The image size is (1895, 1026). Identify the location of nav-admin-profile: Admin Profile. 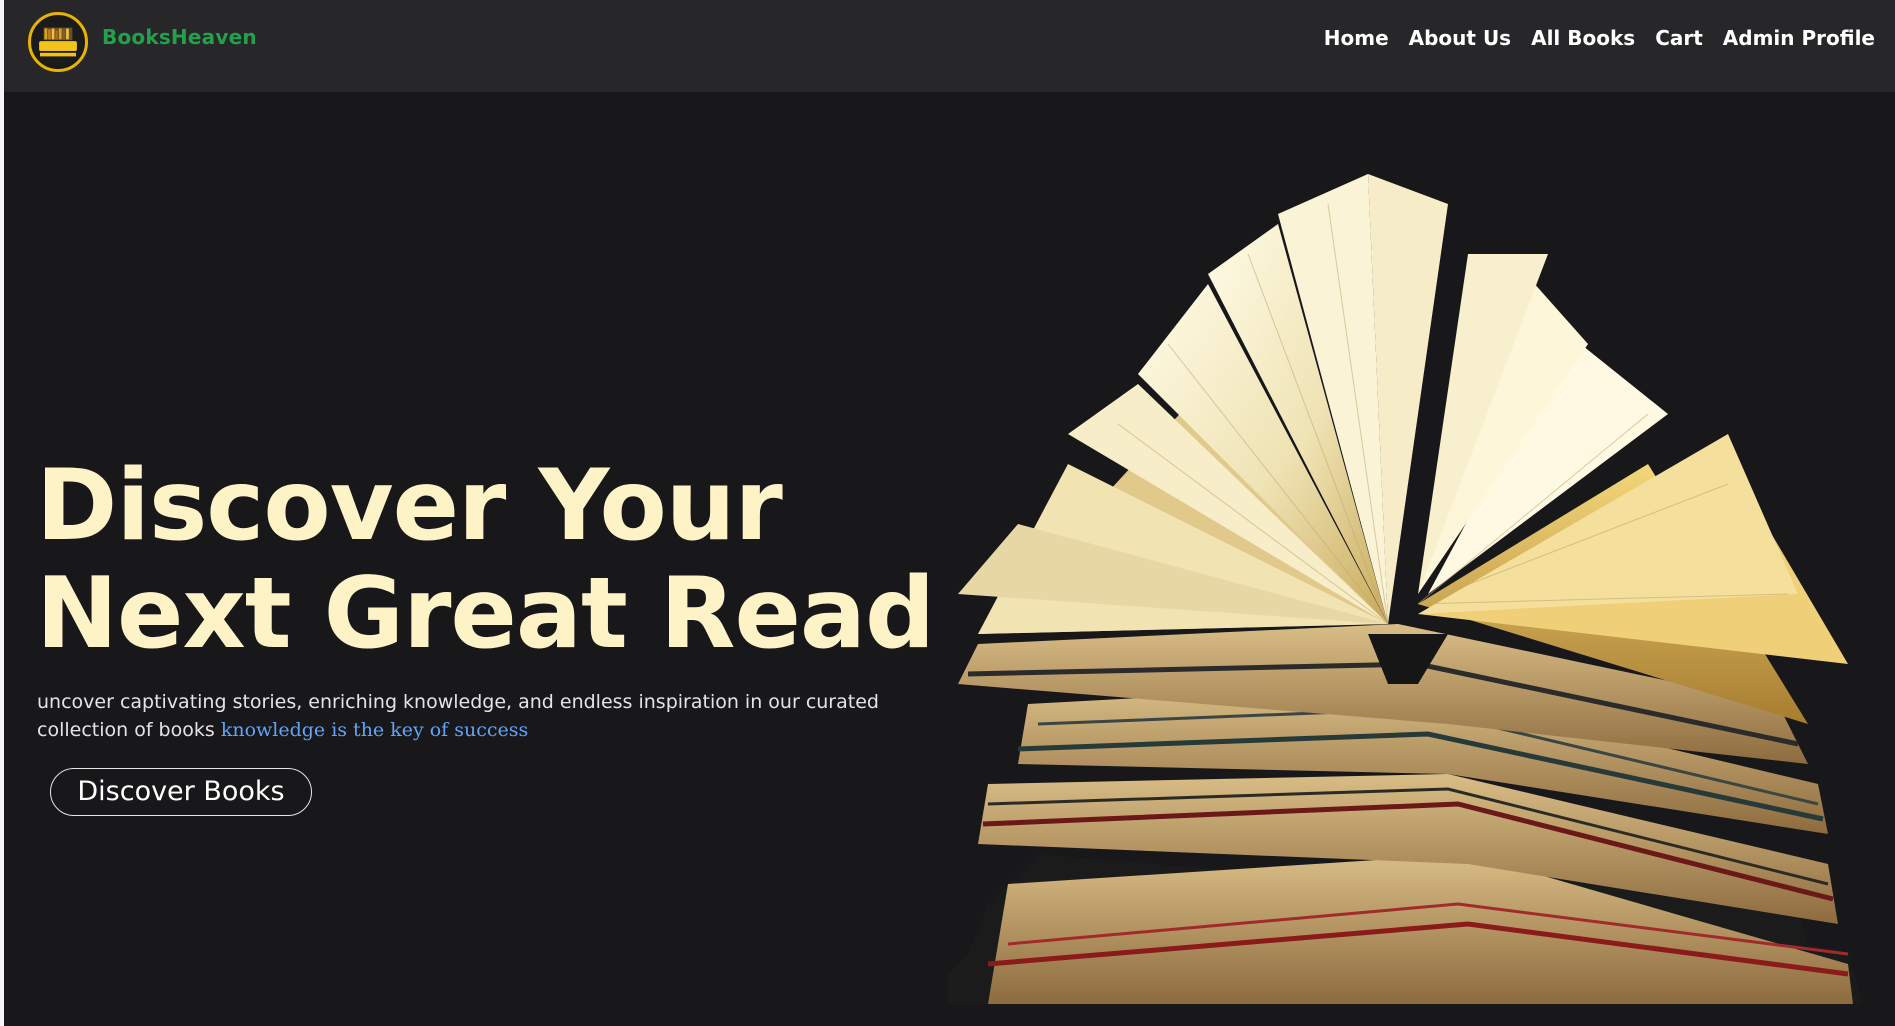
(1799, 38).